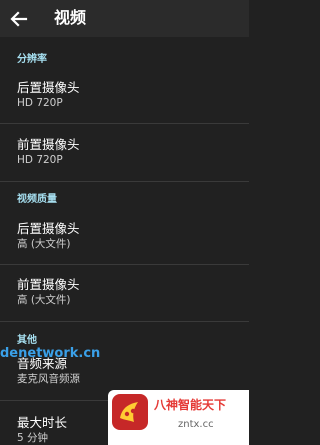  What do you see at coordinates (124, 294) in the screenshot?
I see `setting-item-quality-front-camera: 前置摄像头 高 (大文件)` at bounding box center [124, 294].